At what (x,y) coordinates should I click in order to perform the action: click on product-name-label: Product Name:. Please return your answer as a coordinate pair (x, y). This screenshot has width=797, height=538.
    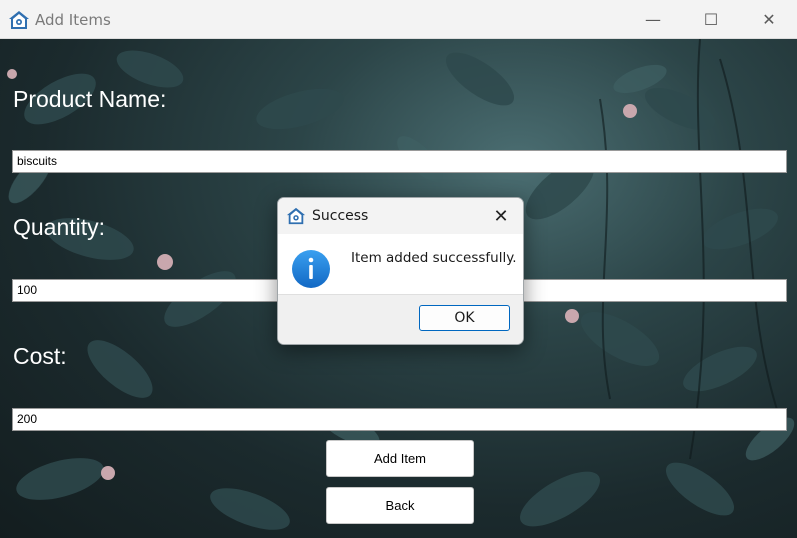
    Looking at the image, I should click on (90, 99).